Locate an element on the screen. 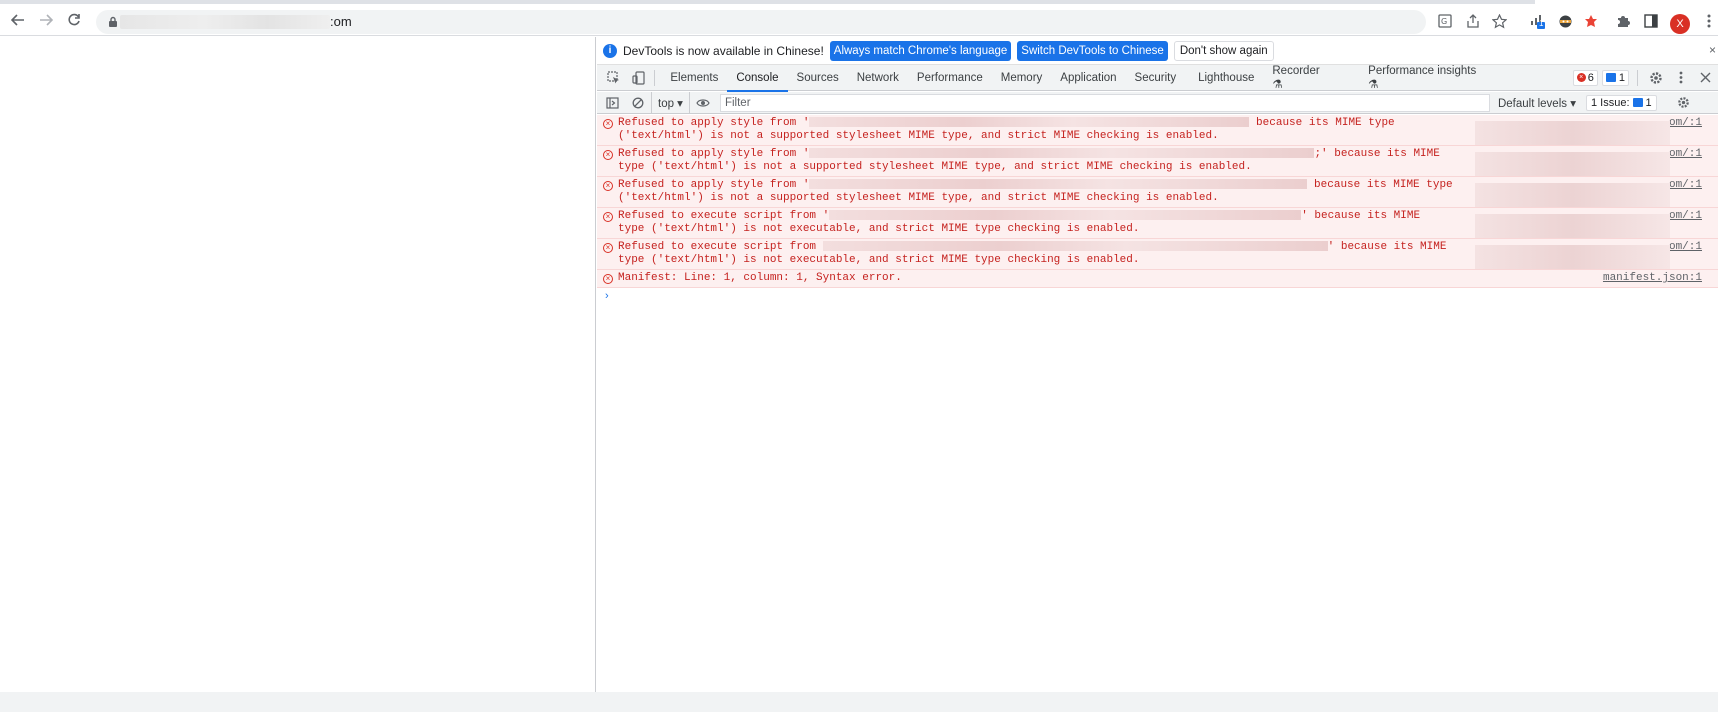 The image size is (1718, 712). manifest-source-link: manifest.json:1 is located at coordinates (1652, 278).